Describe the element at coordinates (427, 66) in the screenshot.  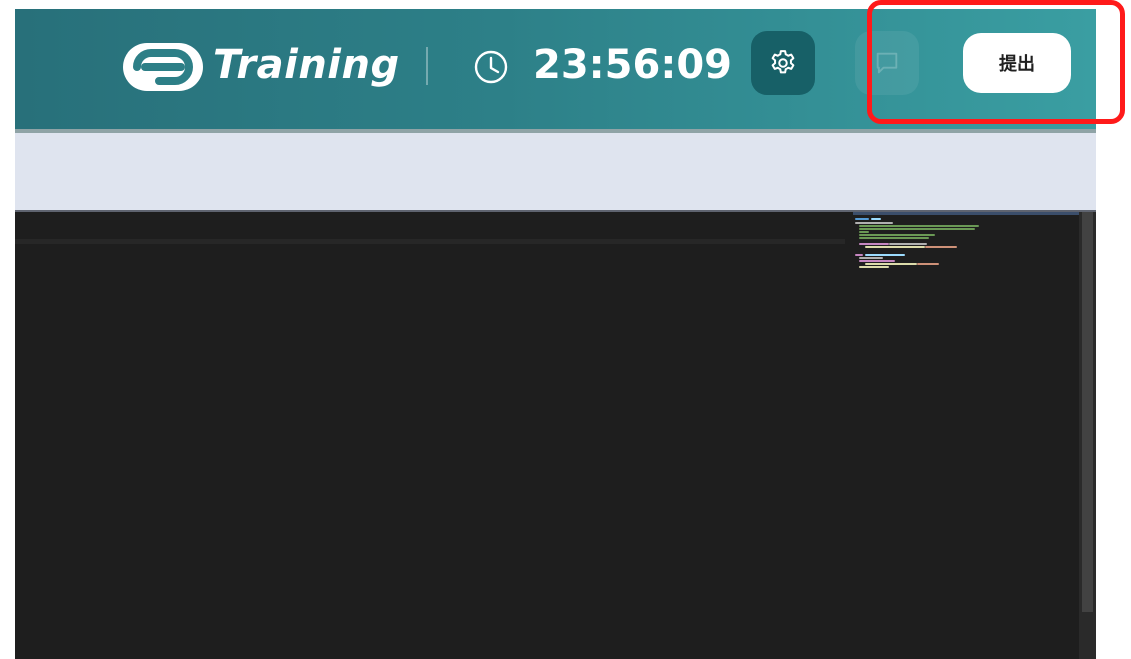
I see `header-divider` at that location.